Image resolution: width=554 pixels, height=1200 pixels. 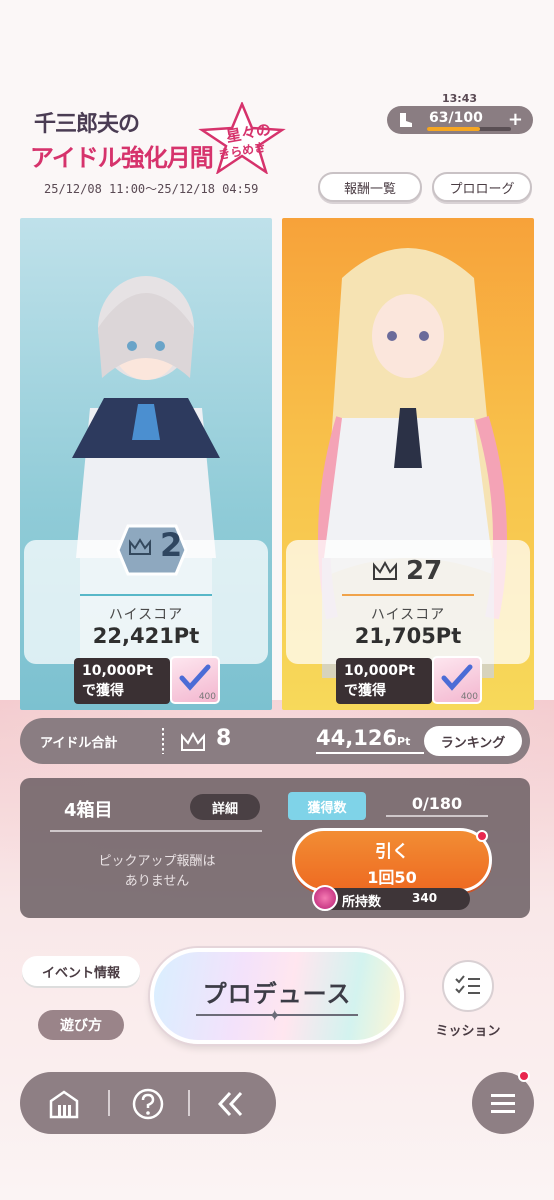 I want to click on detail-button: 詳細, so click(x=225, y=807).